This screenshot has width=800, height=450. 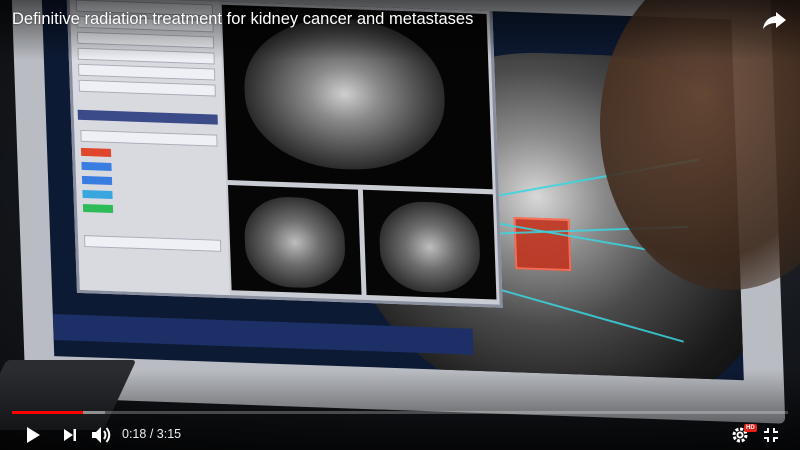 What do you see at coordinates (400, 435) in the screenshot?
I see `controls-bar: 0:18 / 3:15 HD` at bounding box center [400, 435].